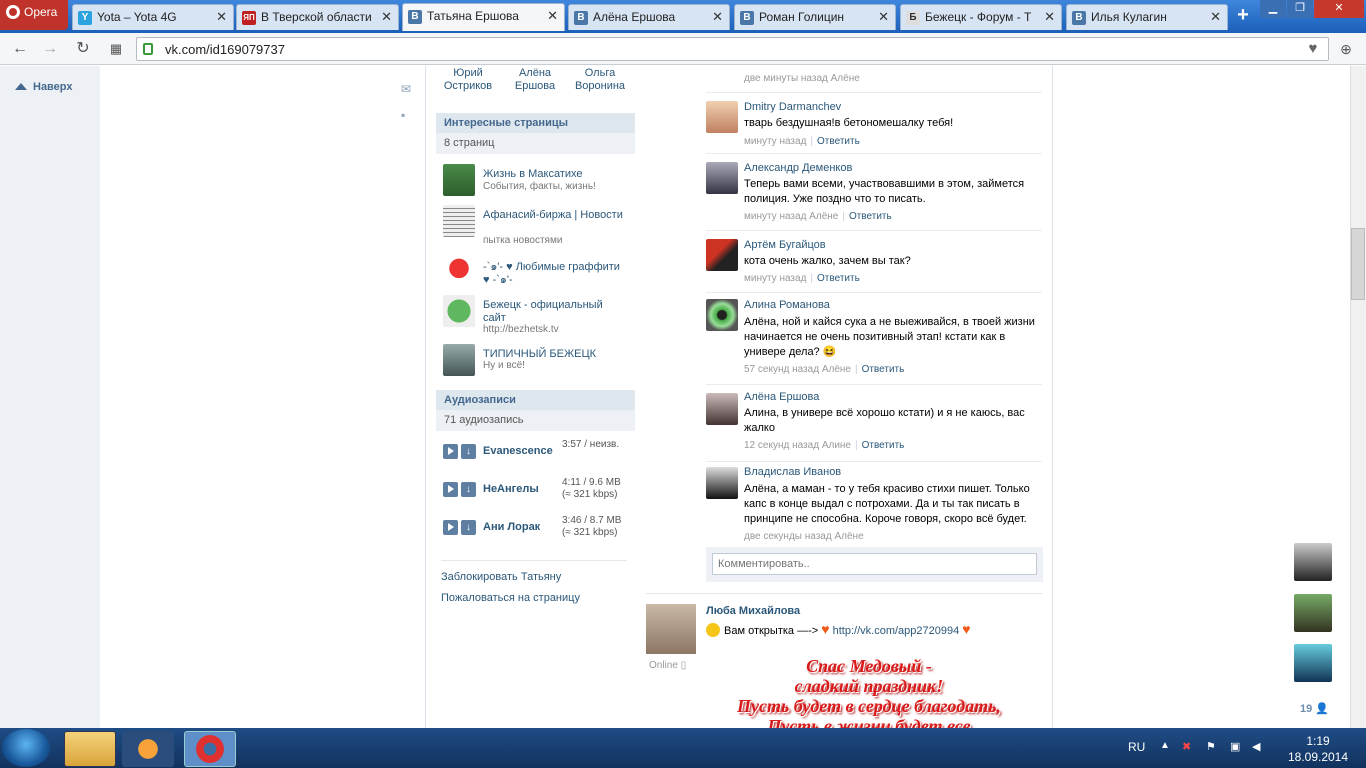 Image resolution: width=1366 pixels, height=768 pixels. What do you see at coordinates (1346, 49) in the screenshot?
I see `downloads-icon: ⊕` at bounding box center [1346, 49].